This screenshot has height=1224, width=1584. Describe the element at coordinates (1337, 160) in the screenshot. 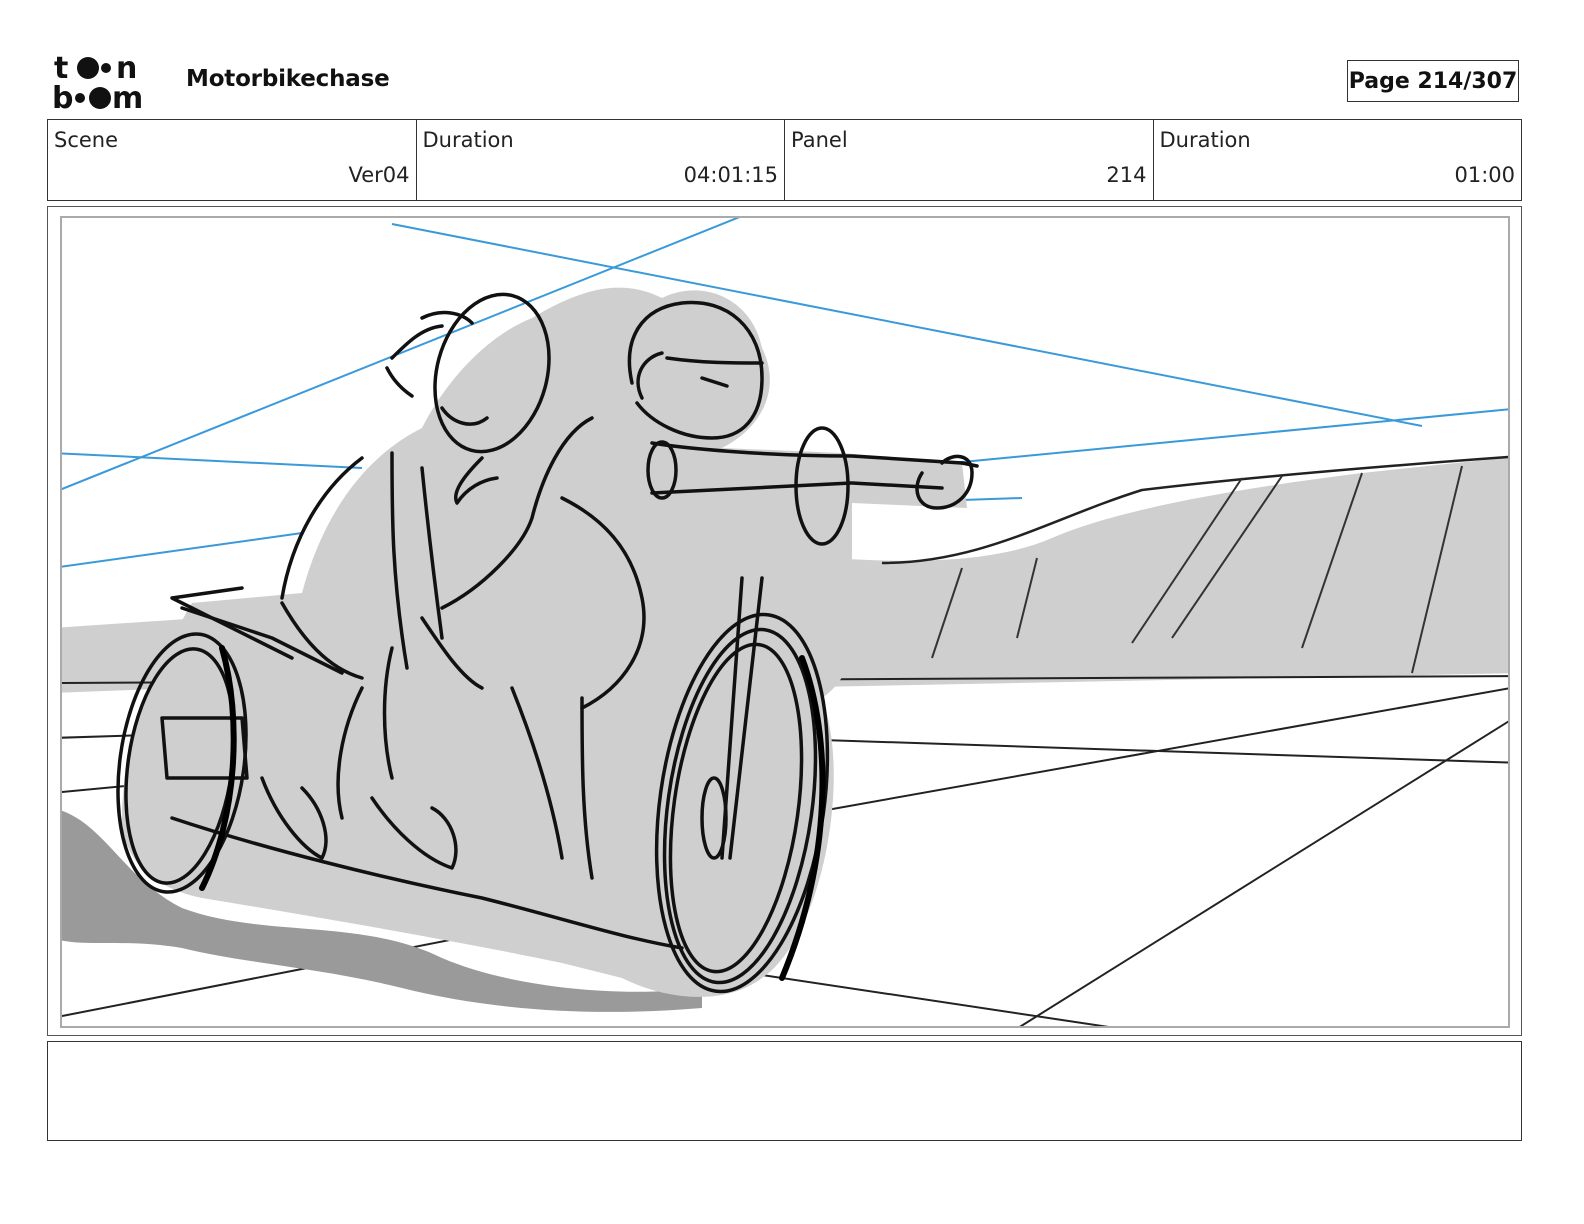

I see `panel-duration-cell: Duration 01:00` at that location.